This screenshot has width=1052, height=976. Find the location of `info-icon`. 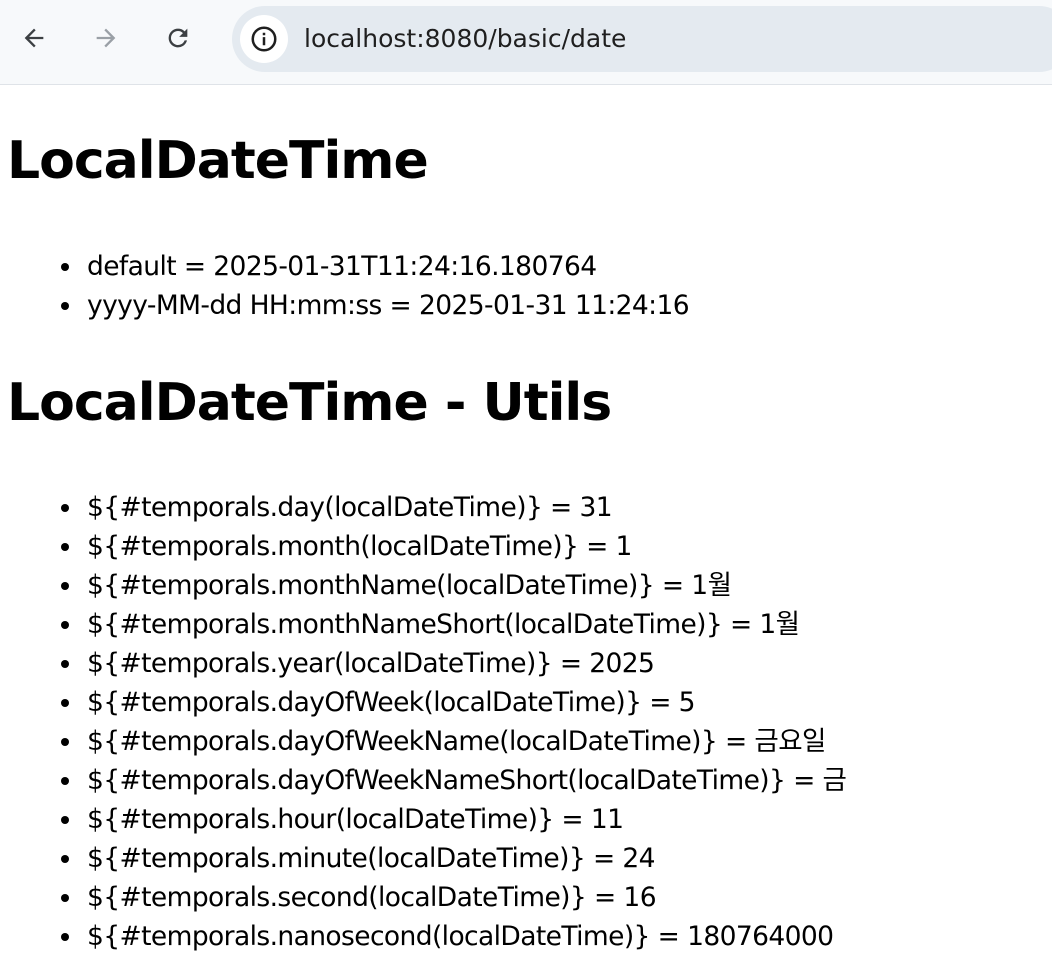

info-icon is located at coordinates (264, 39).